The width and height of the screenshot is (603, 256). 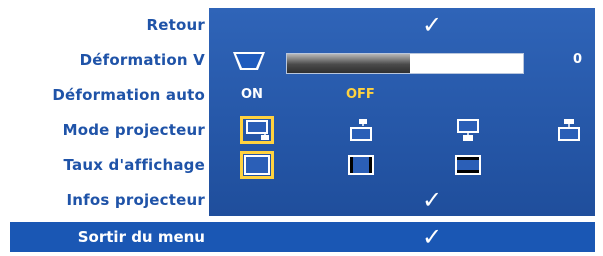 I want to click on row-taux-affichage, so click(x=402, y=165).